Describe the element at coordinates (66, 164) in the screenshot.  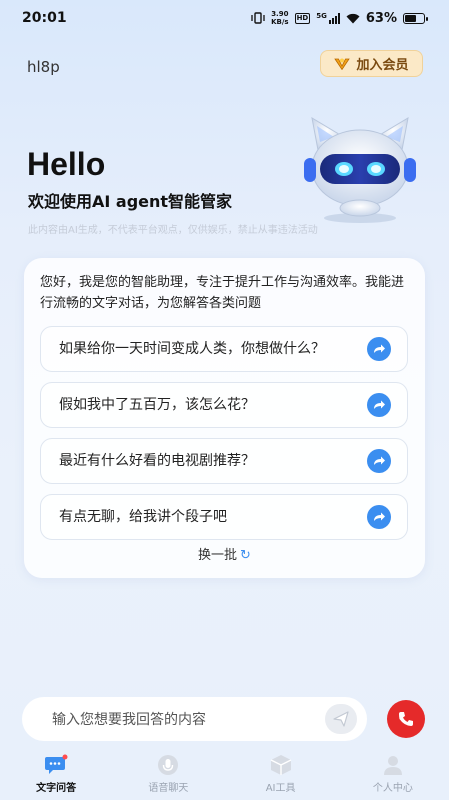
I see `hello-title: Hello` at that location.